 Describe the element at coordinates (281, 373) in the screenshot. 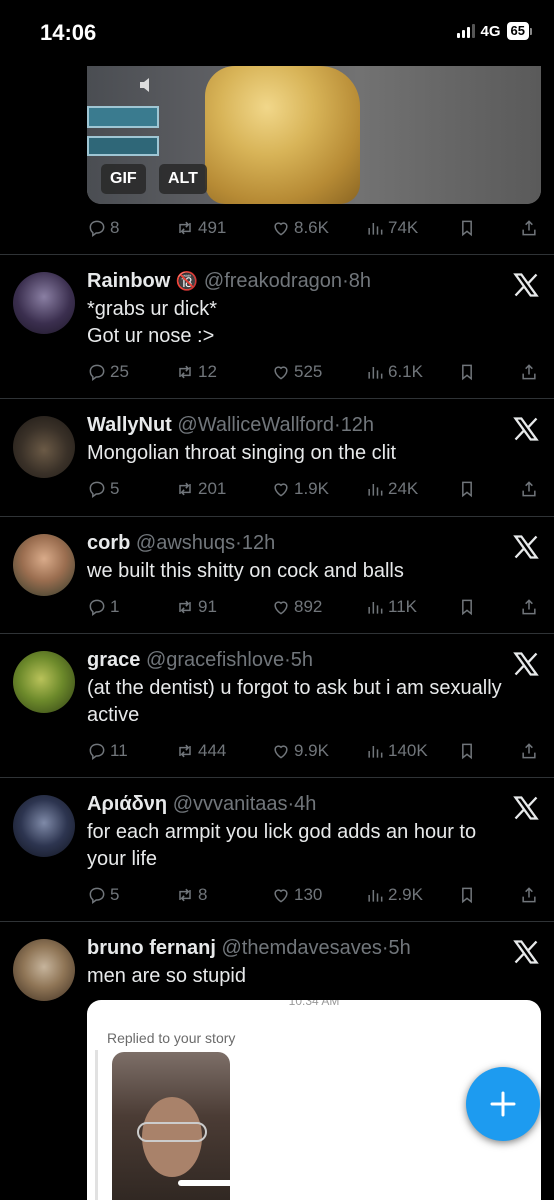

I see `heart-icon` at that location.